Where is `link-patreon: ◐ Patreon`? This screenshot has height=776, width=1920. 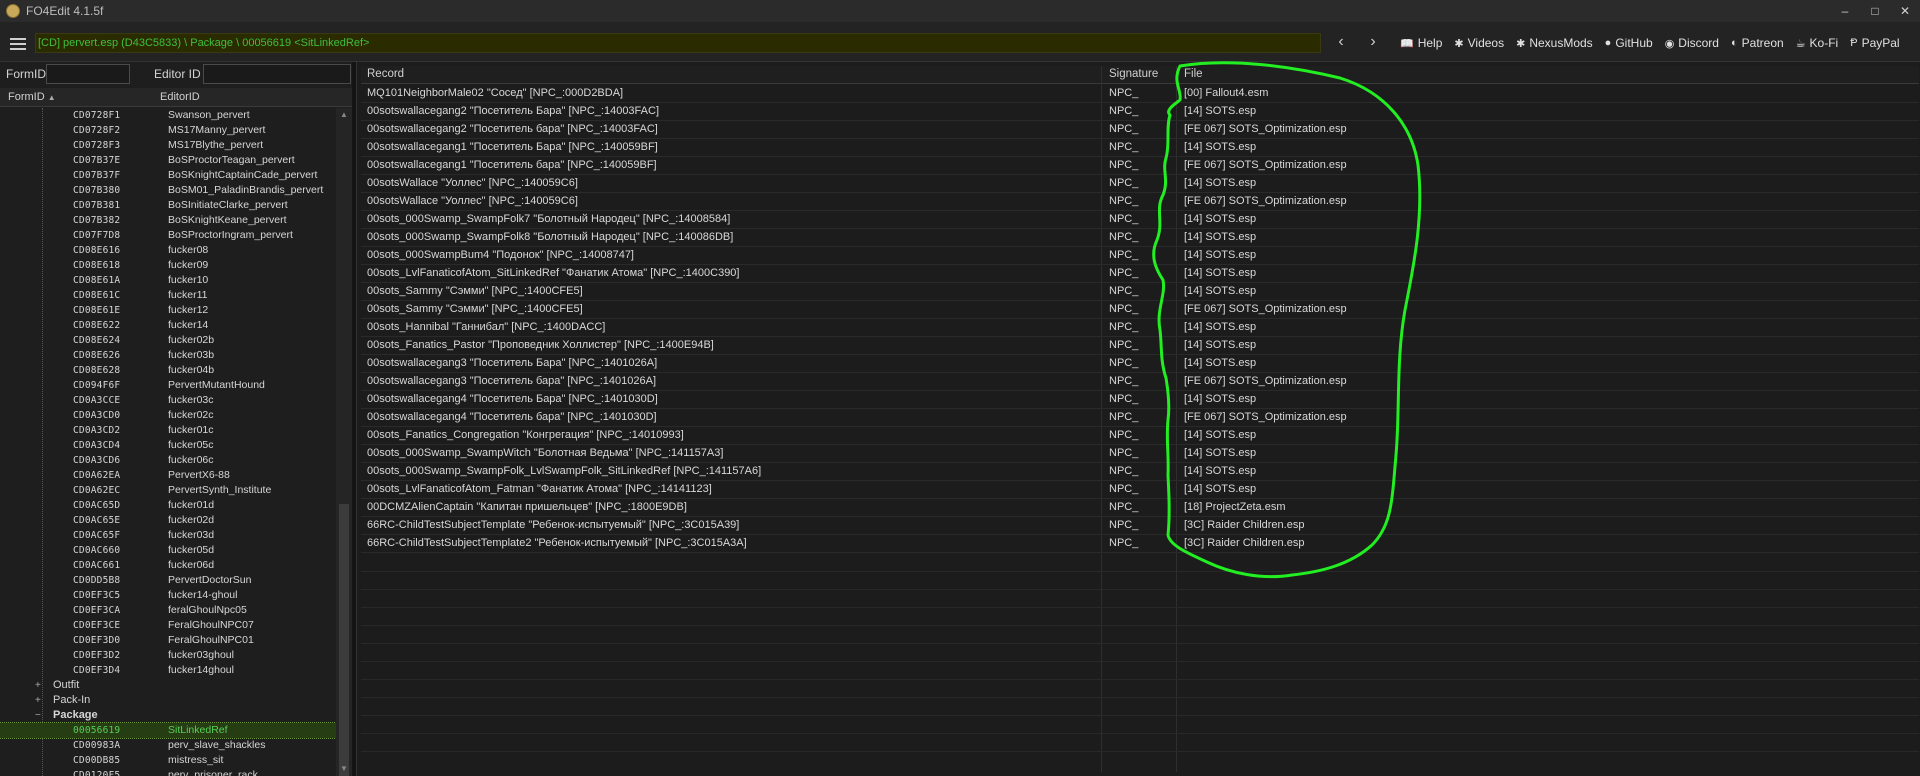
link-patreon: ◐ Patreon is located at coordinates (1757, 43).